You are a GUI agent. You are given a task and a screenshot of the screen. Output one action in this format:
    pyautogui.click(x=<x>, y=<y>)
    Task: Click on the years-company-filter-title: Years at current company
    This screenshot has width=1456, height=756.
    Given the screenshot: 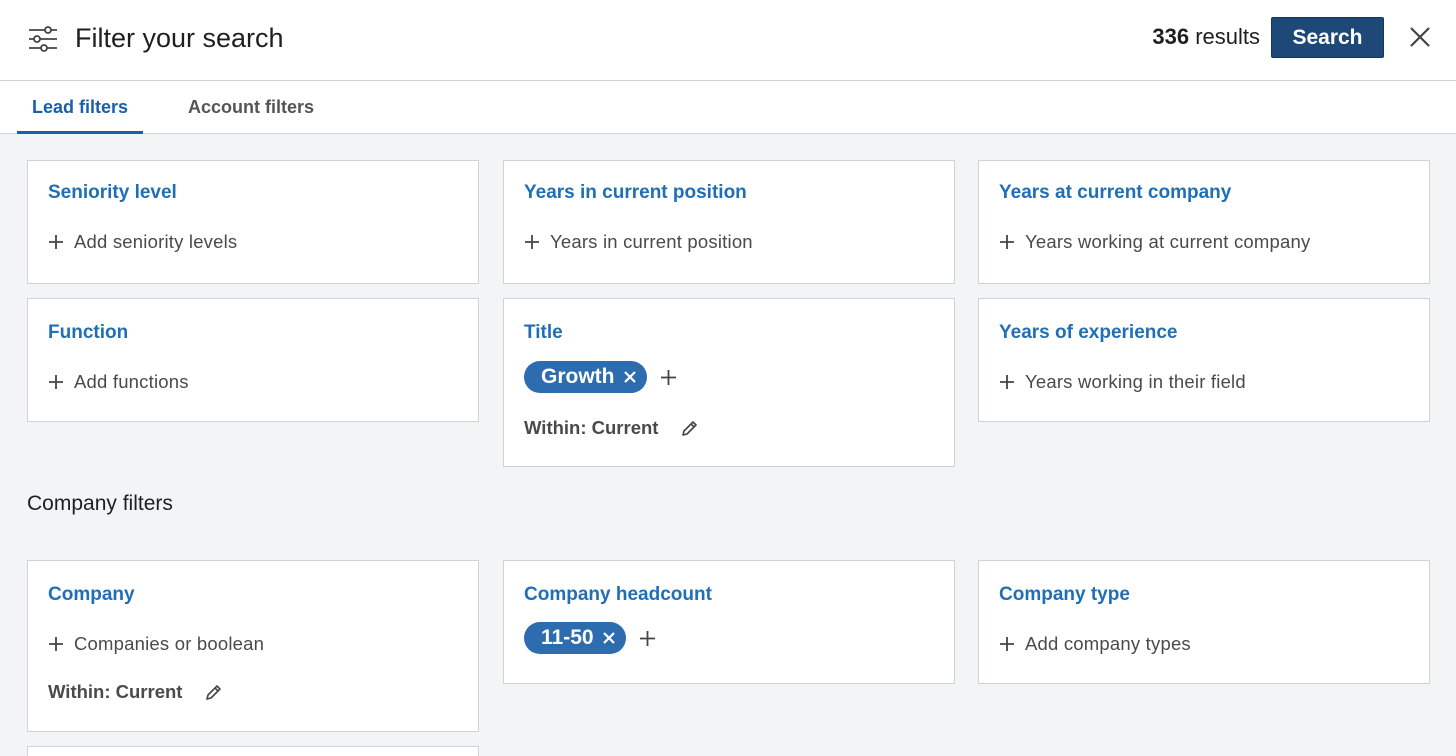 What is the action you would take?
    pyautogui.click(x=1115, y=193)
    